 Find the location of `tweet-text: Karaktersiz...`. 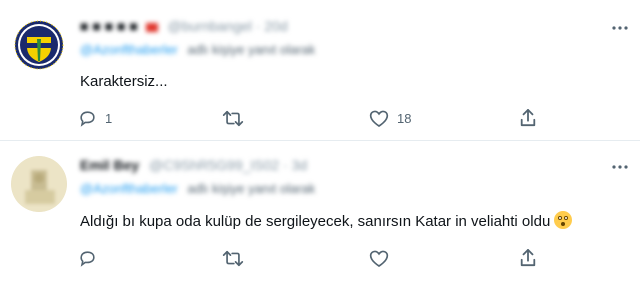

tweet-text: Karaktersiz... is located at coordinates (124, 81).